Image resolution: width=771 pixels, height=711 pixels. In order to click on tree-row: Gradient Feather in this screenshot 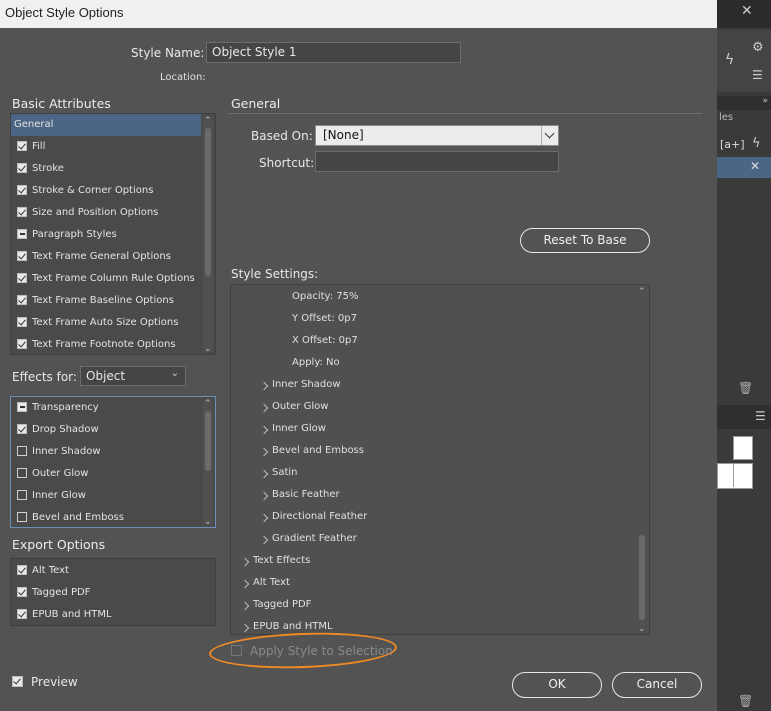, I will do `click(314, 538)`.